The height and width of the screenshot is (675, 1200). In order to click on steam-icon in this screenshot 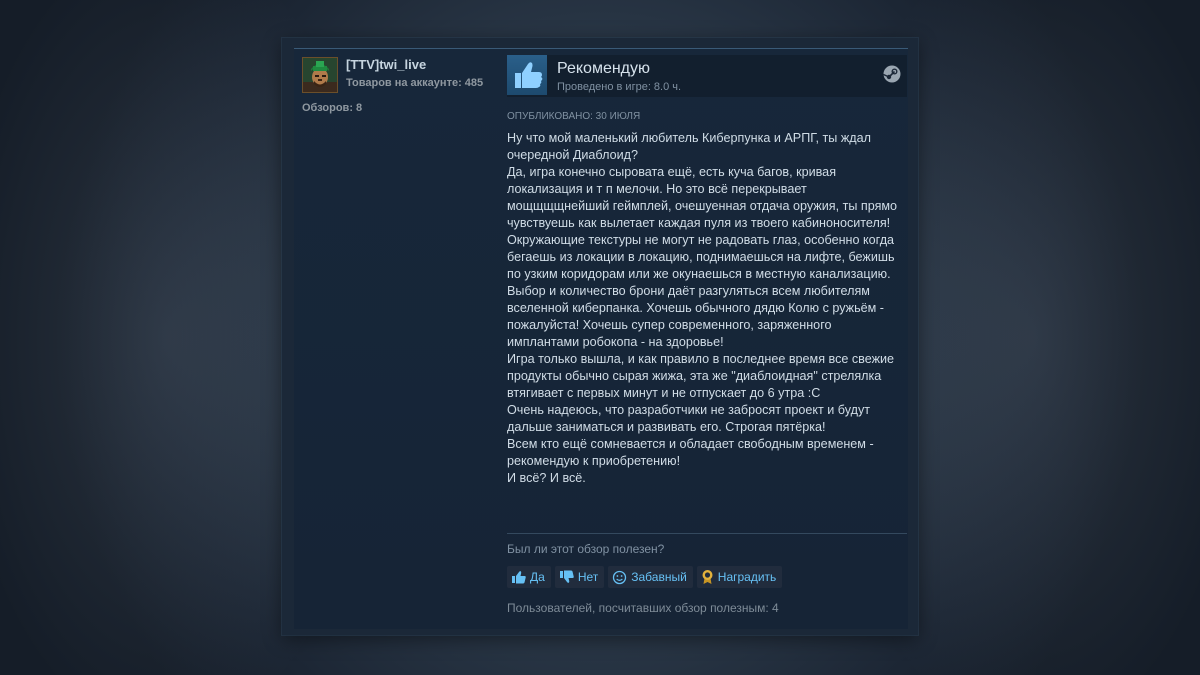, I will do `click(892, 74)`.